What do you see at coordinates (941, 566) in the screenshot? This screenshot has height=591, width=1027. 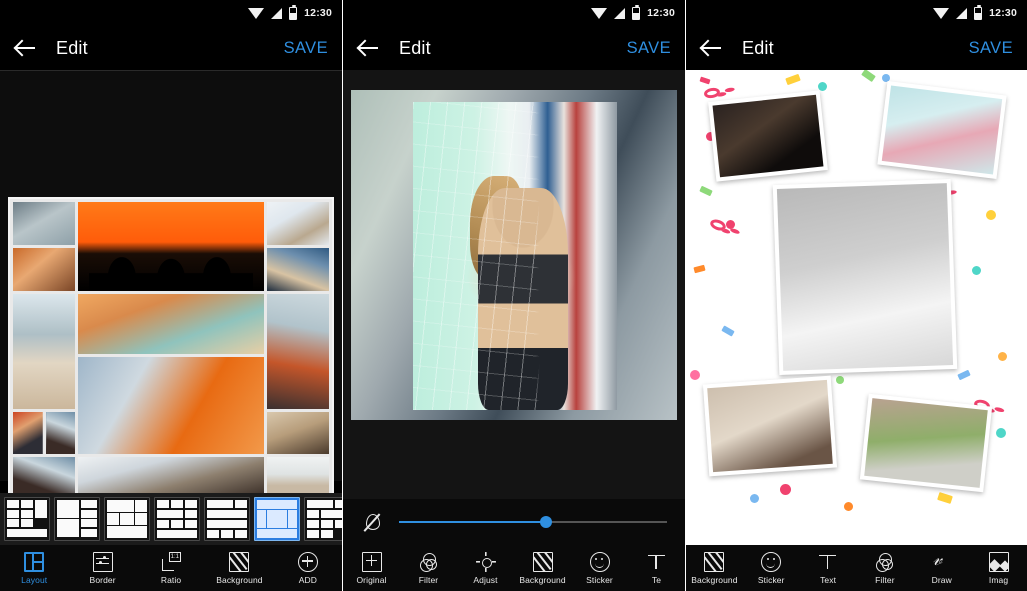 I see `tab-draw: Draw` at bounding box center [941, 566].